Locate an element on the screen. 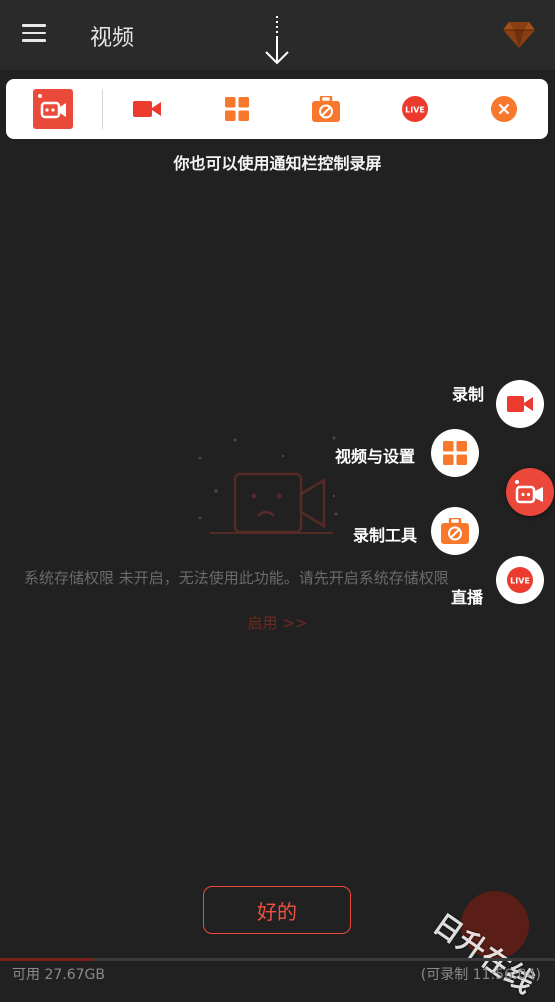 Image resolution: width=555 pixels, height=1002 pixels. fab-label-record: 录制 is located at coordinates (468, 394).